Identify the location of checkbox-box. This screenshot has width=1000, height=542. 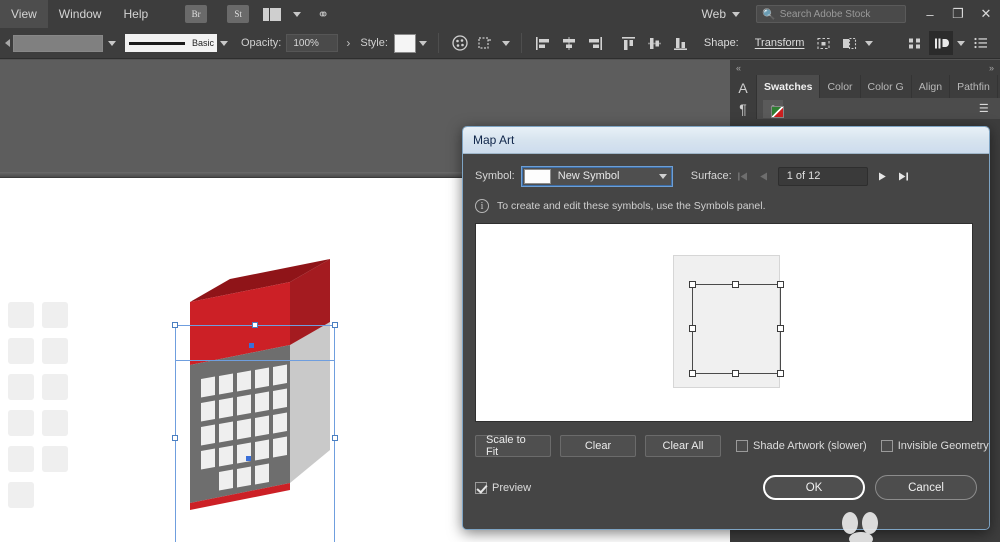
(481, 487).